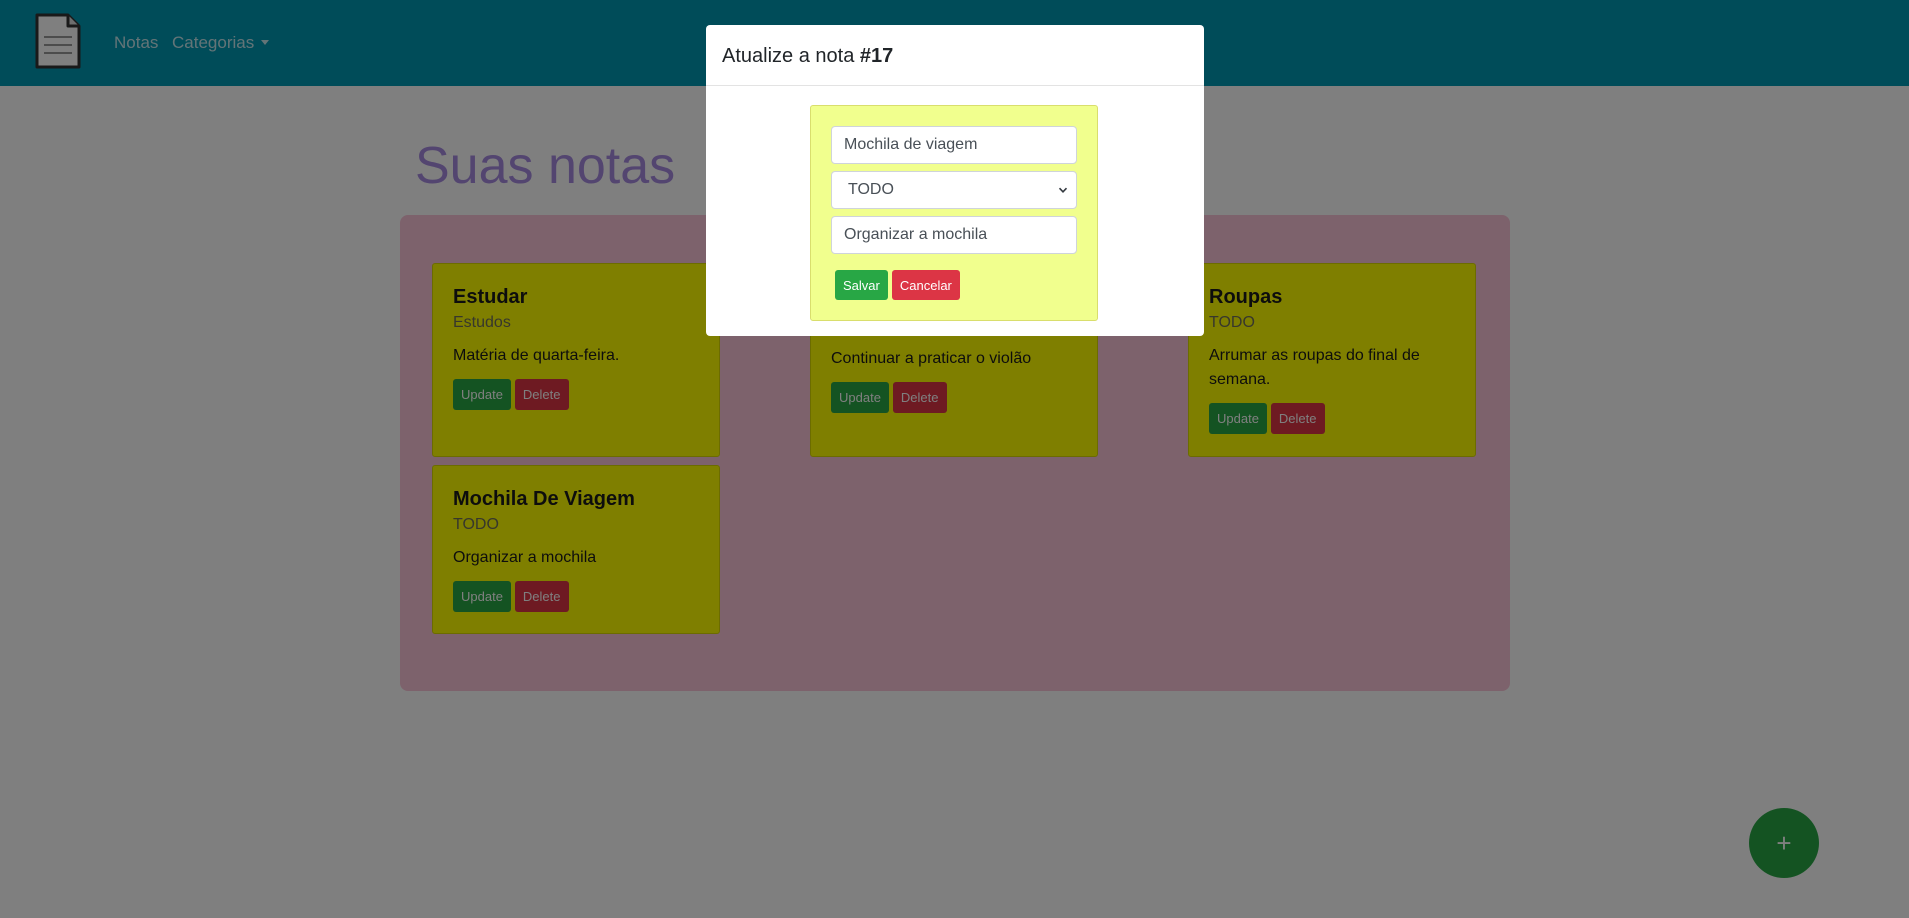  Describe the element at coordinates (954, 235) in the screenshot. I see `description-input` at that location.